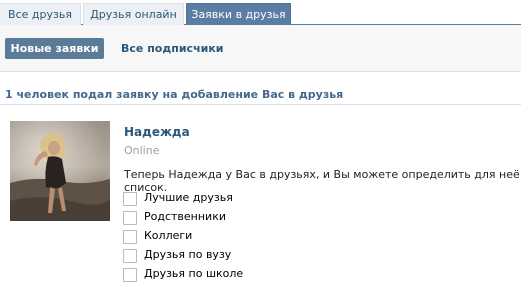 This screenshot has height=291, width=521. I want to click on tab-all-friends: Все друзья, so click(40, 14).